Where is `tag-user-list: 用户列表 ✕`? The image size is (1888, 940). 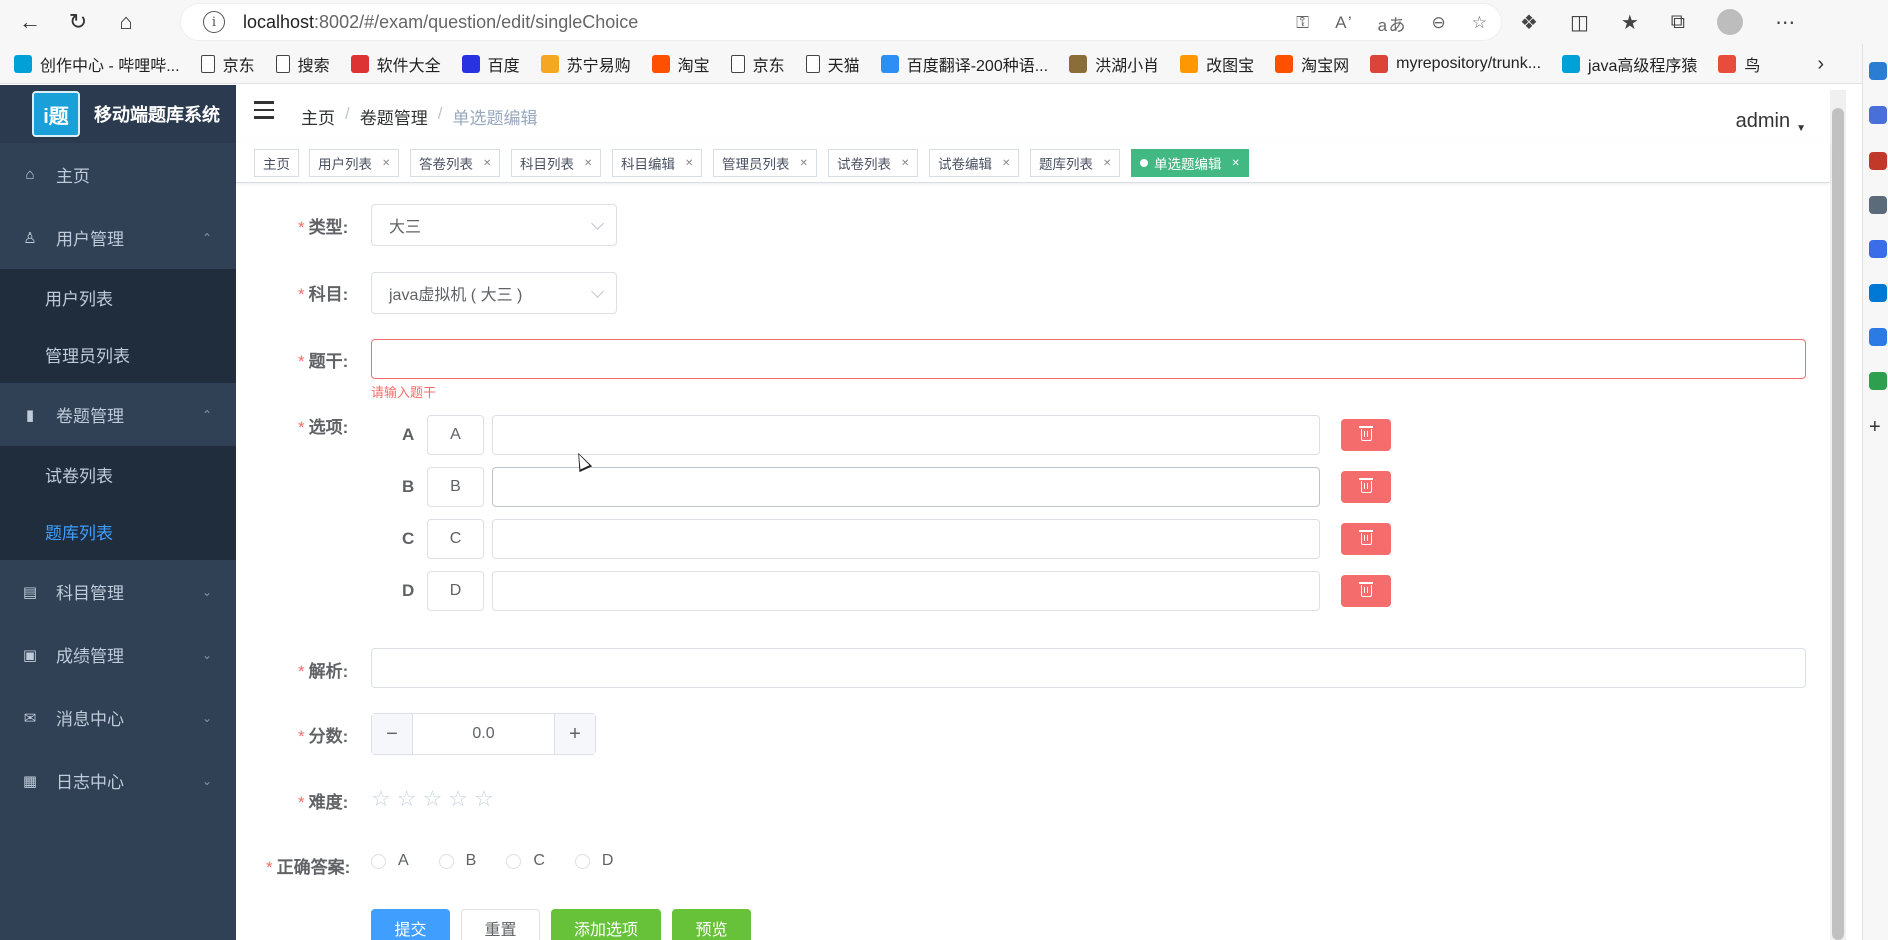
tag-user-list: 用户列表 ✕ is located at coordinates (354, 163).